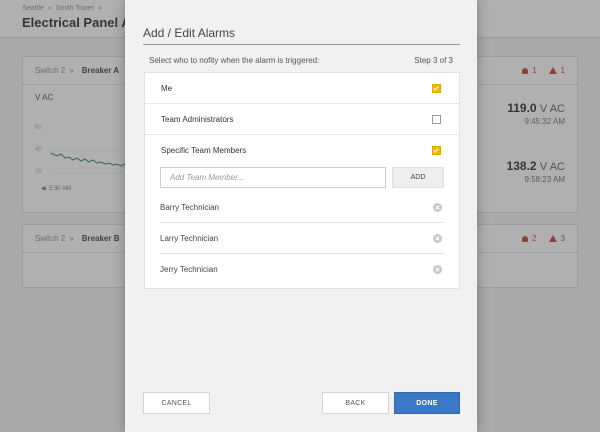 The width and height of the screenshot is (600, 432). Describe the element at coordinates (302, 119) in the screenshot. I see `option-team-administrators: Team Administrators` at that location.